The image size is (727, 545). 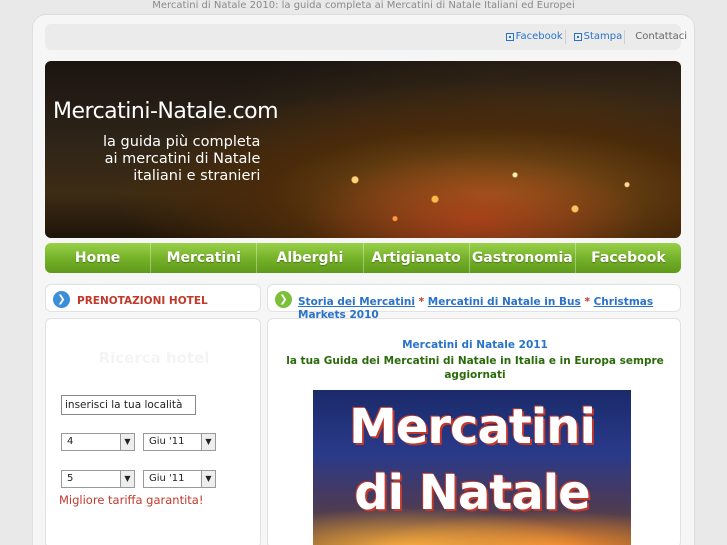 What do you see at coordinates (309, 258) in the screenshot?
I see `nav-alberghi: Alberghi` at bounding box center [309, 258].